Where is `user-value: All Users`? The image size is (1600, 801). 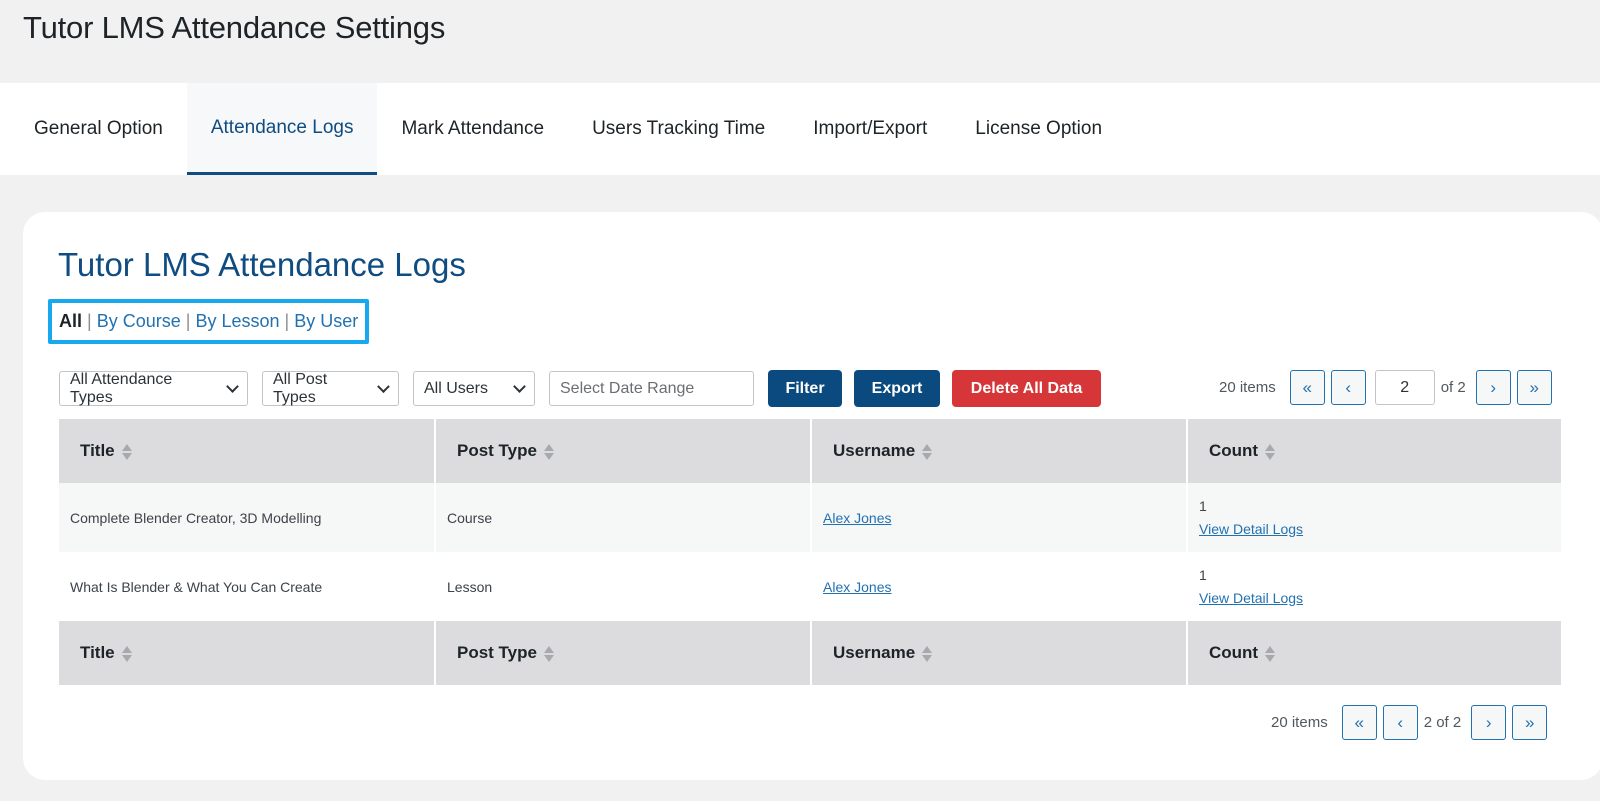 user-value: All Users is located at coordinates (456, 388).